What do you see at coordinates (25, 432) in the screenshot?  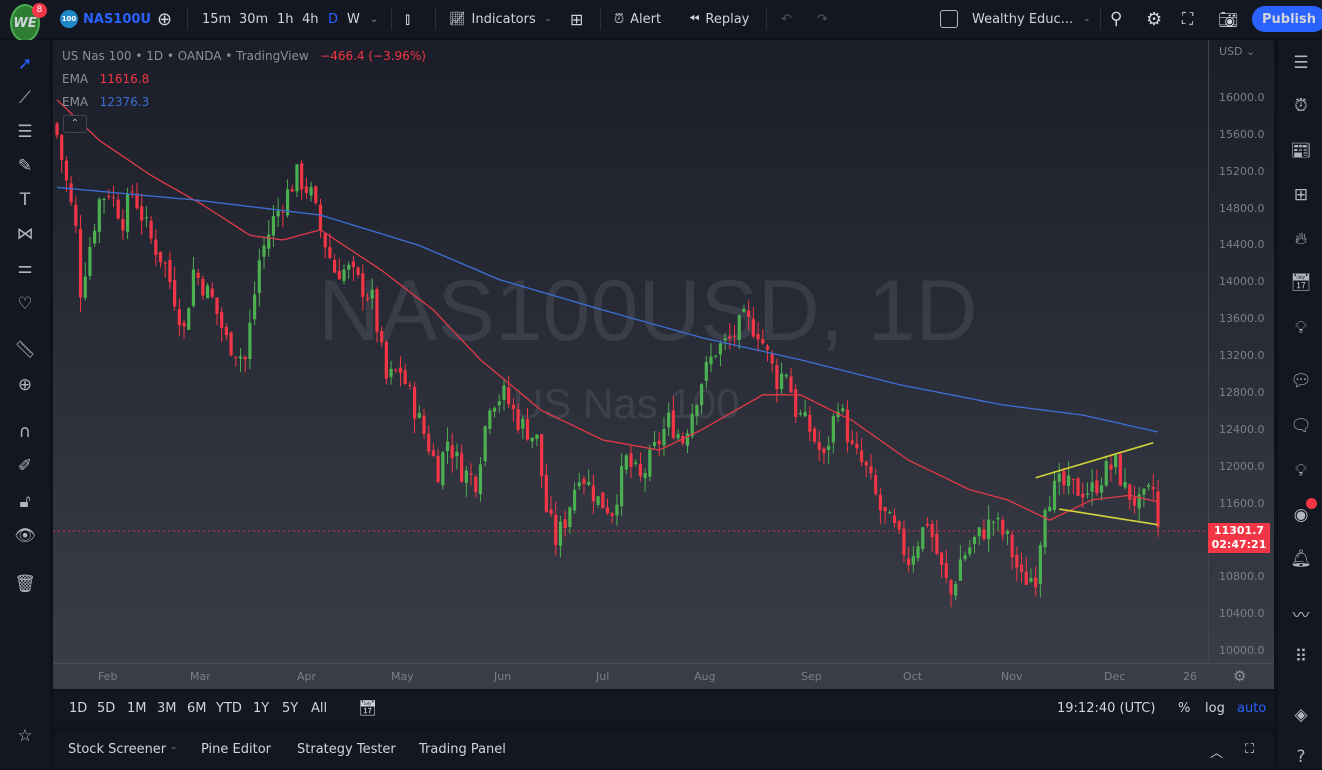 I see `magnet-icon: ∩` at bounding box center [25, 432].